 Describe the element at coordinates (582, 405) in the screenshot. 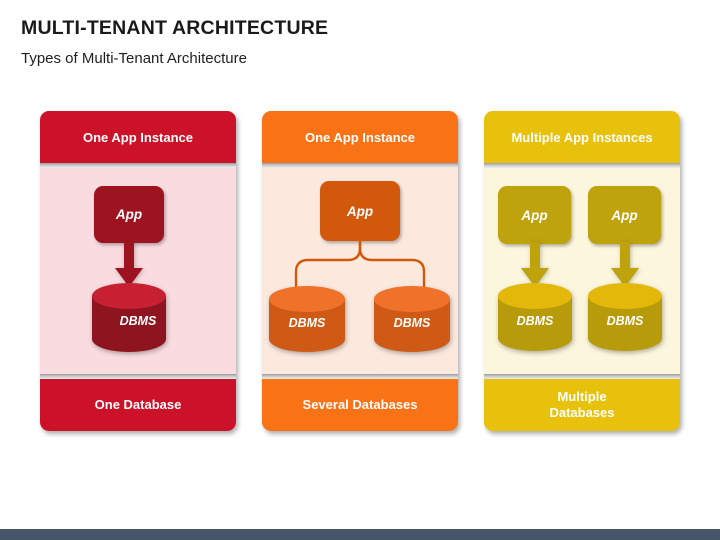

I see `panel-footer-2: Multiple Databases` at that location.